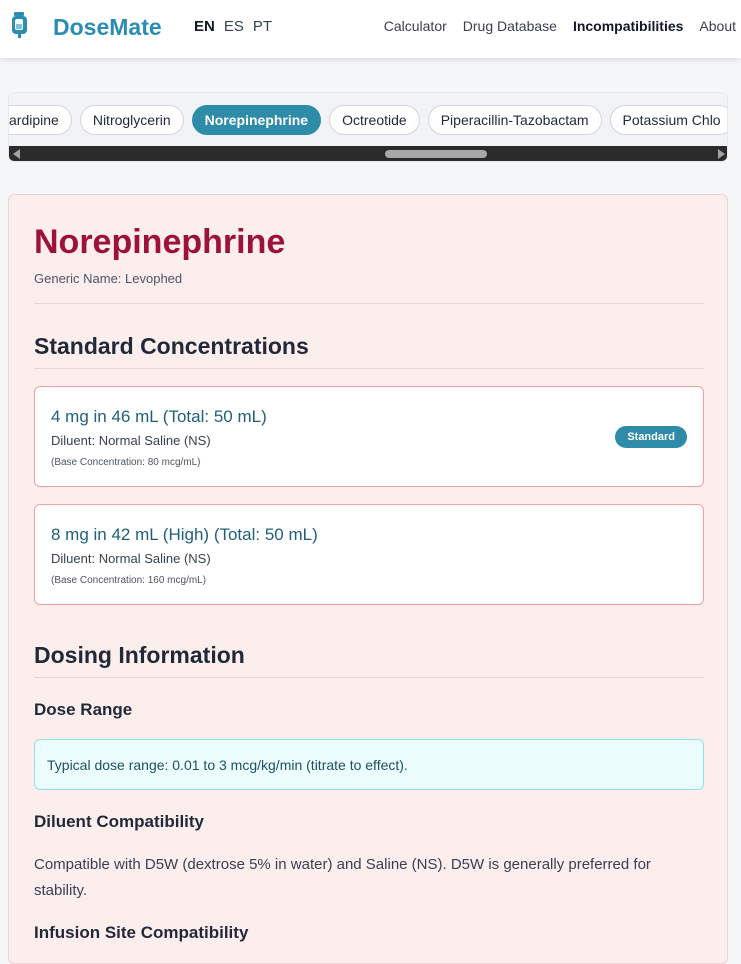 This screenshot has height=964, width=741. Describe the element at coordinates (139, 655) in the screenshot. I see `section-heading-dosing-information: Dosing Information` at that location.